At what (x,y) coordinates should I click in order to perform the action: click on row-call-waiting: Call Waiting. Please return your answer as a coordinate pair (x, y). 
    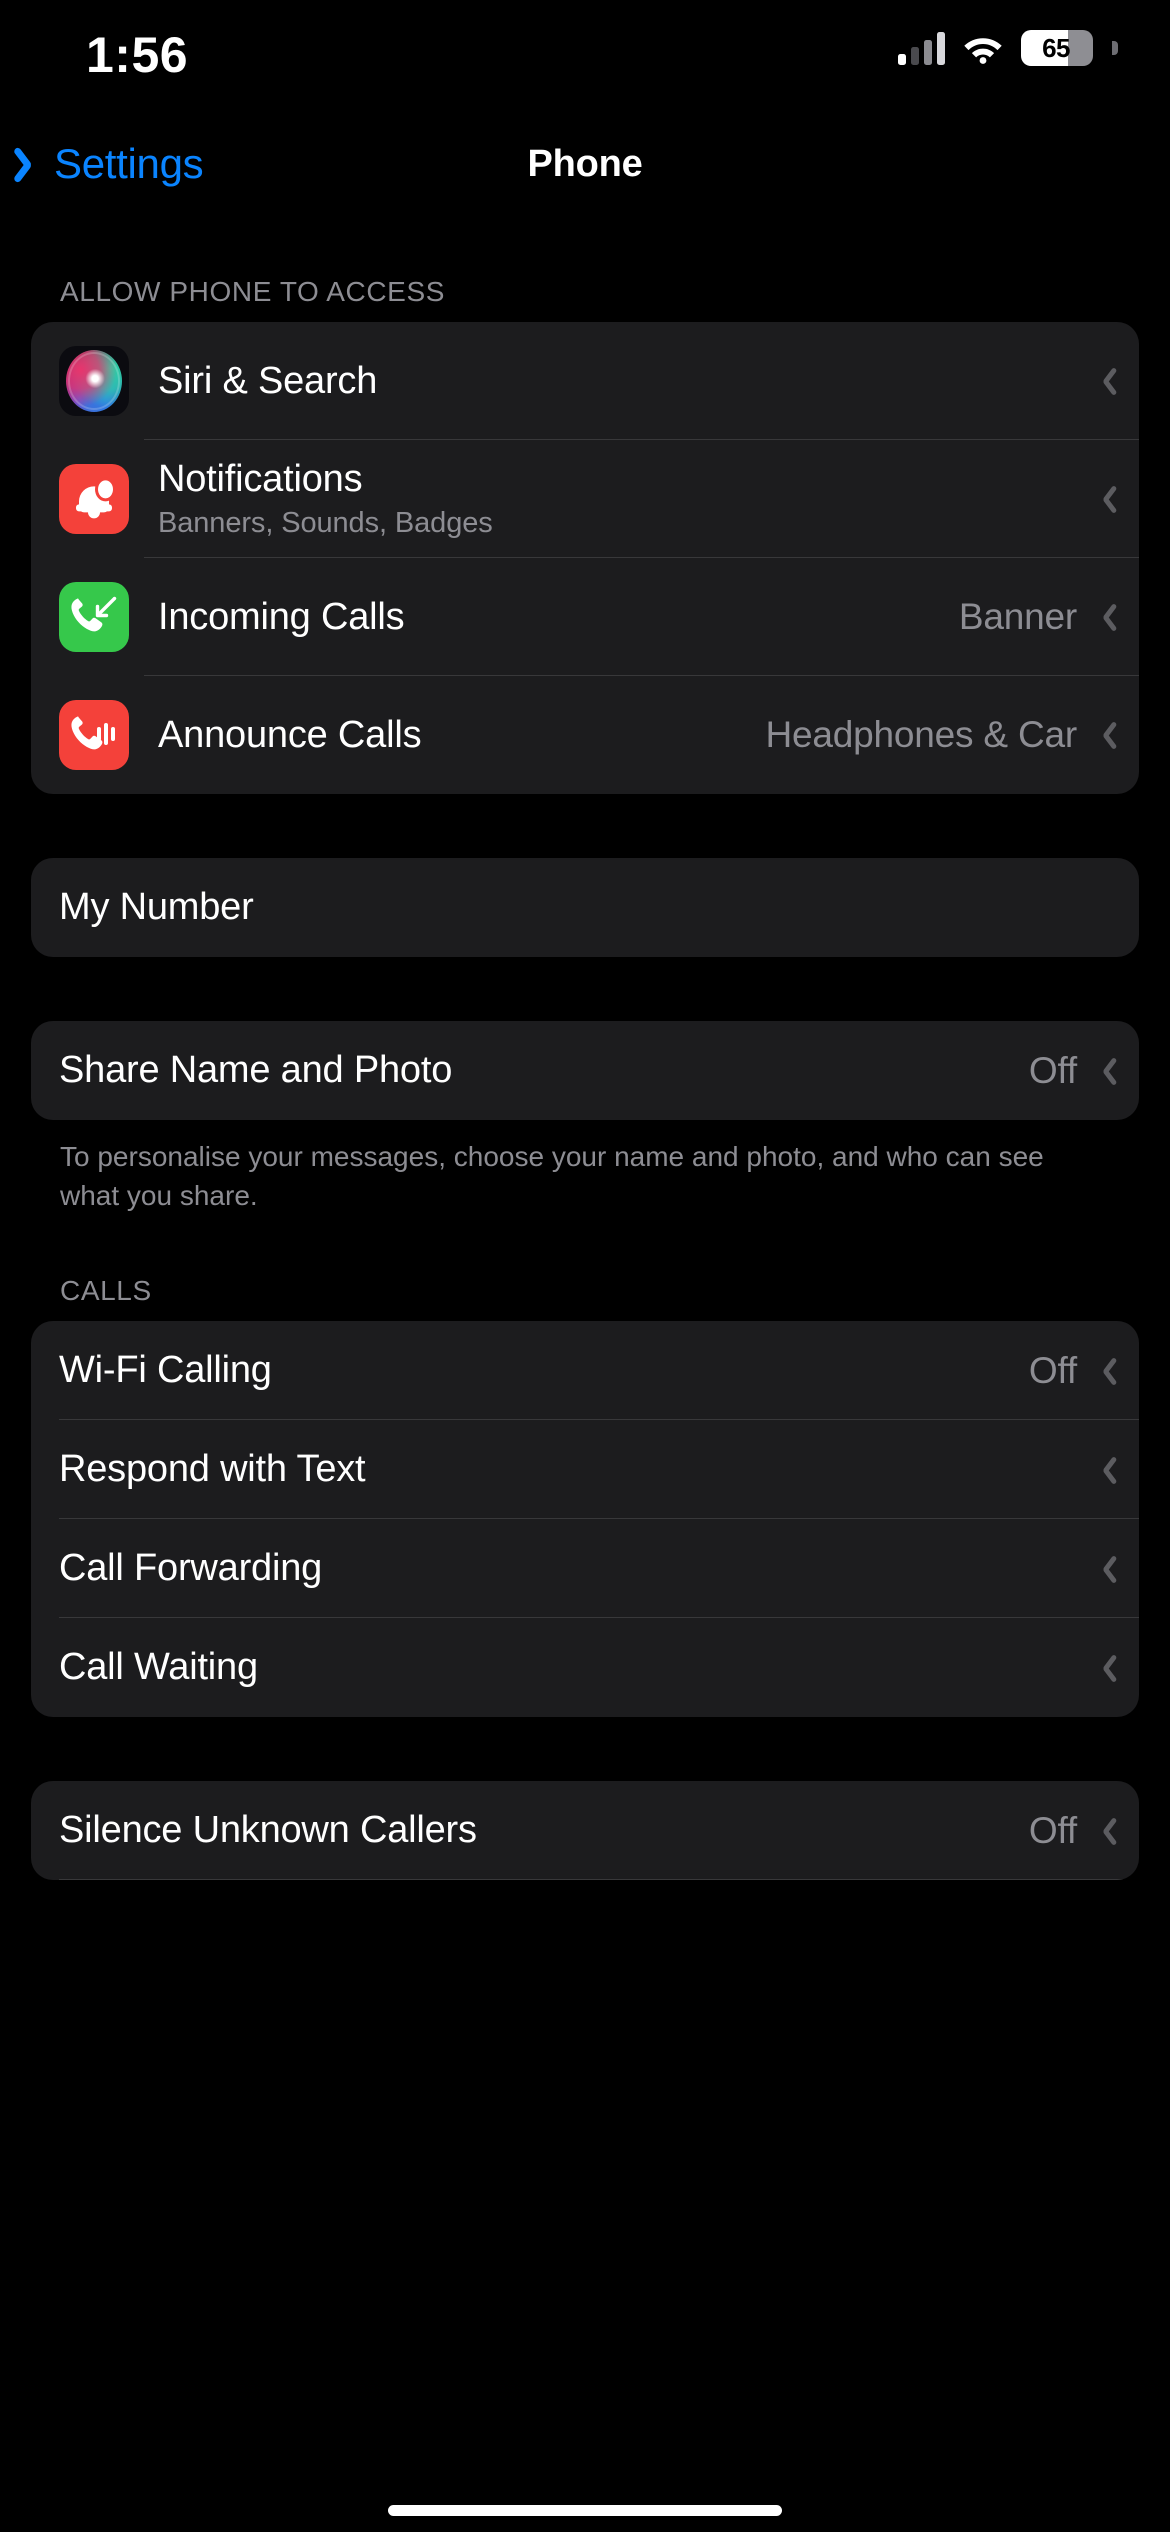
    Looking at the image, I should click on (585, 1667).